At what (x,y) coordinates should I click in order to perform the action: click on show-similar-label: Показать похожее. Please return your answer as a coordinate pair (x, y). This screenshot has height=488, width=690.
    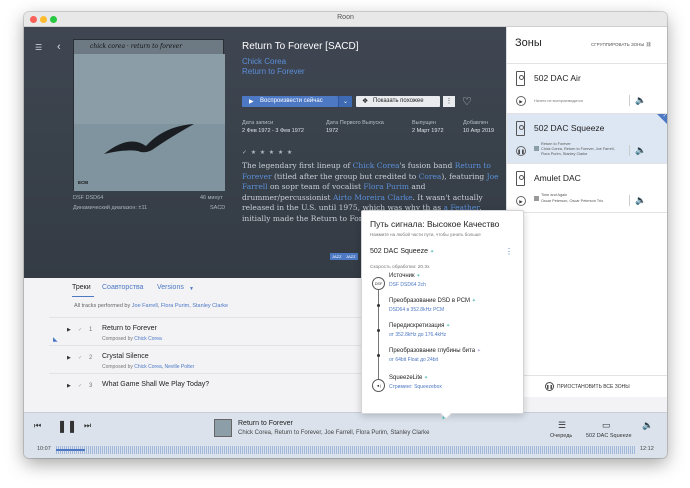
    Looking at the image, I should click on (398, 101).